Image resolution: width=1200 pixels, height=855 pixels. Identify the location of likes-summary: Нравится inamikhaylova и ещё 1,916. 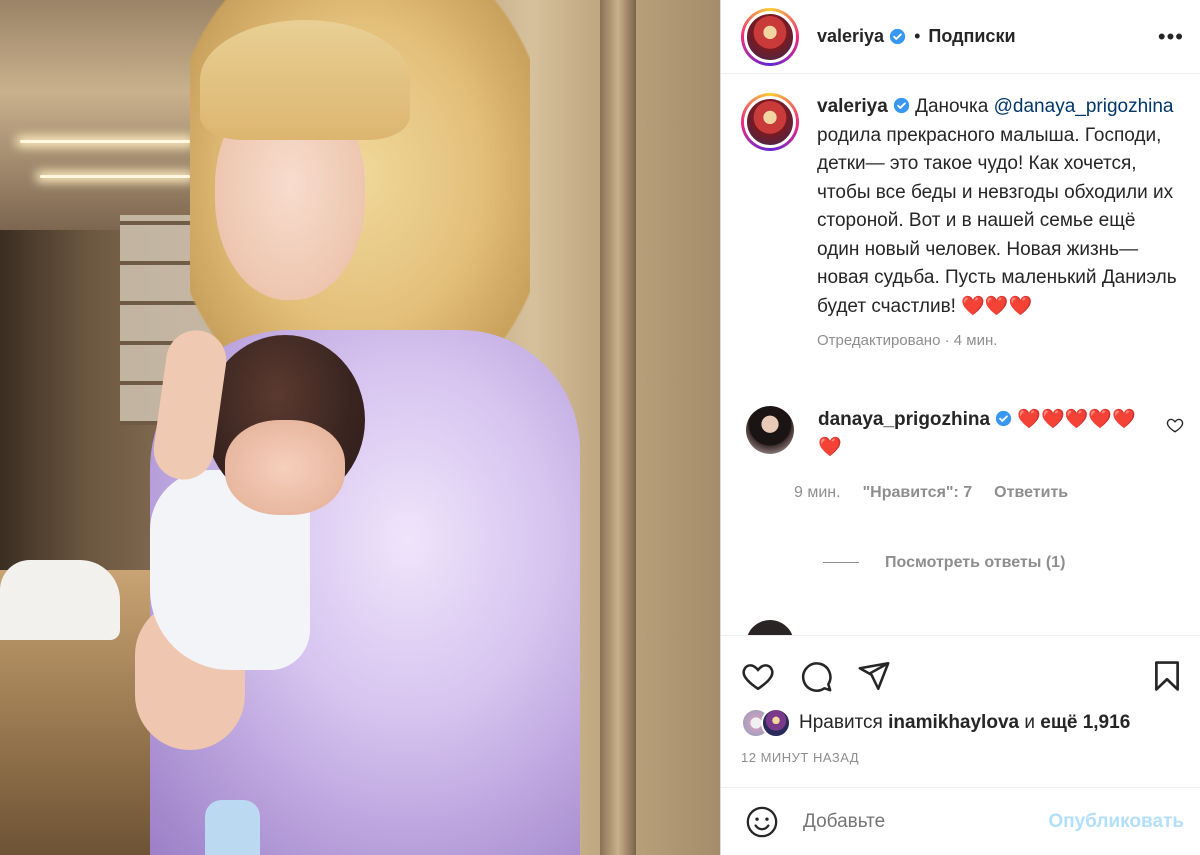
(962, 723).